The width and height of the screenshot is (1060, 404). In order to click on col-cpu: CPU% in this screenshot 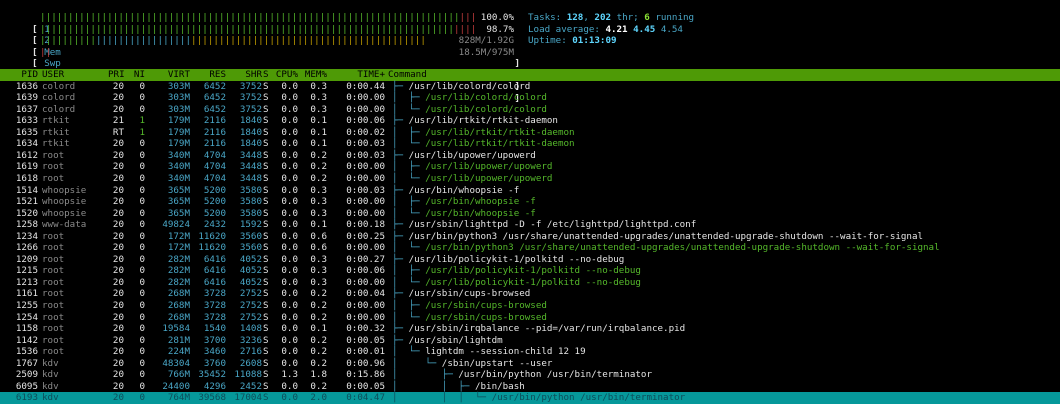, I will do `click(284, 75)`.